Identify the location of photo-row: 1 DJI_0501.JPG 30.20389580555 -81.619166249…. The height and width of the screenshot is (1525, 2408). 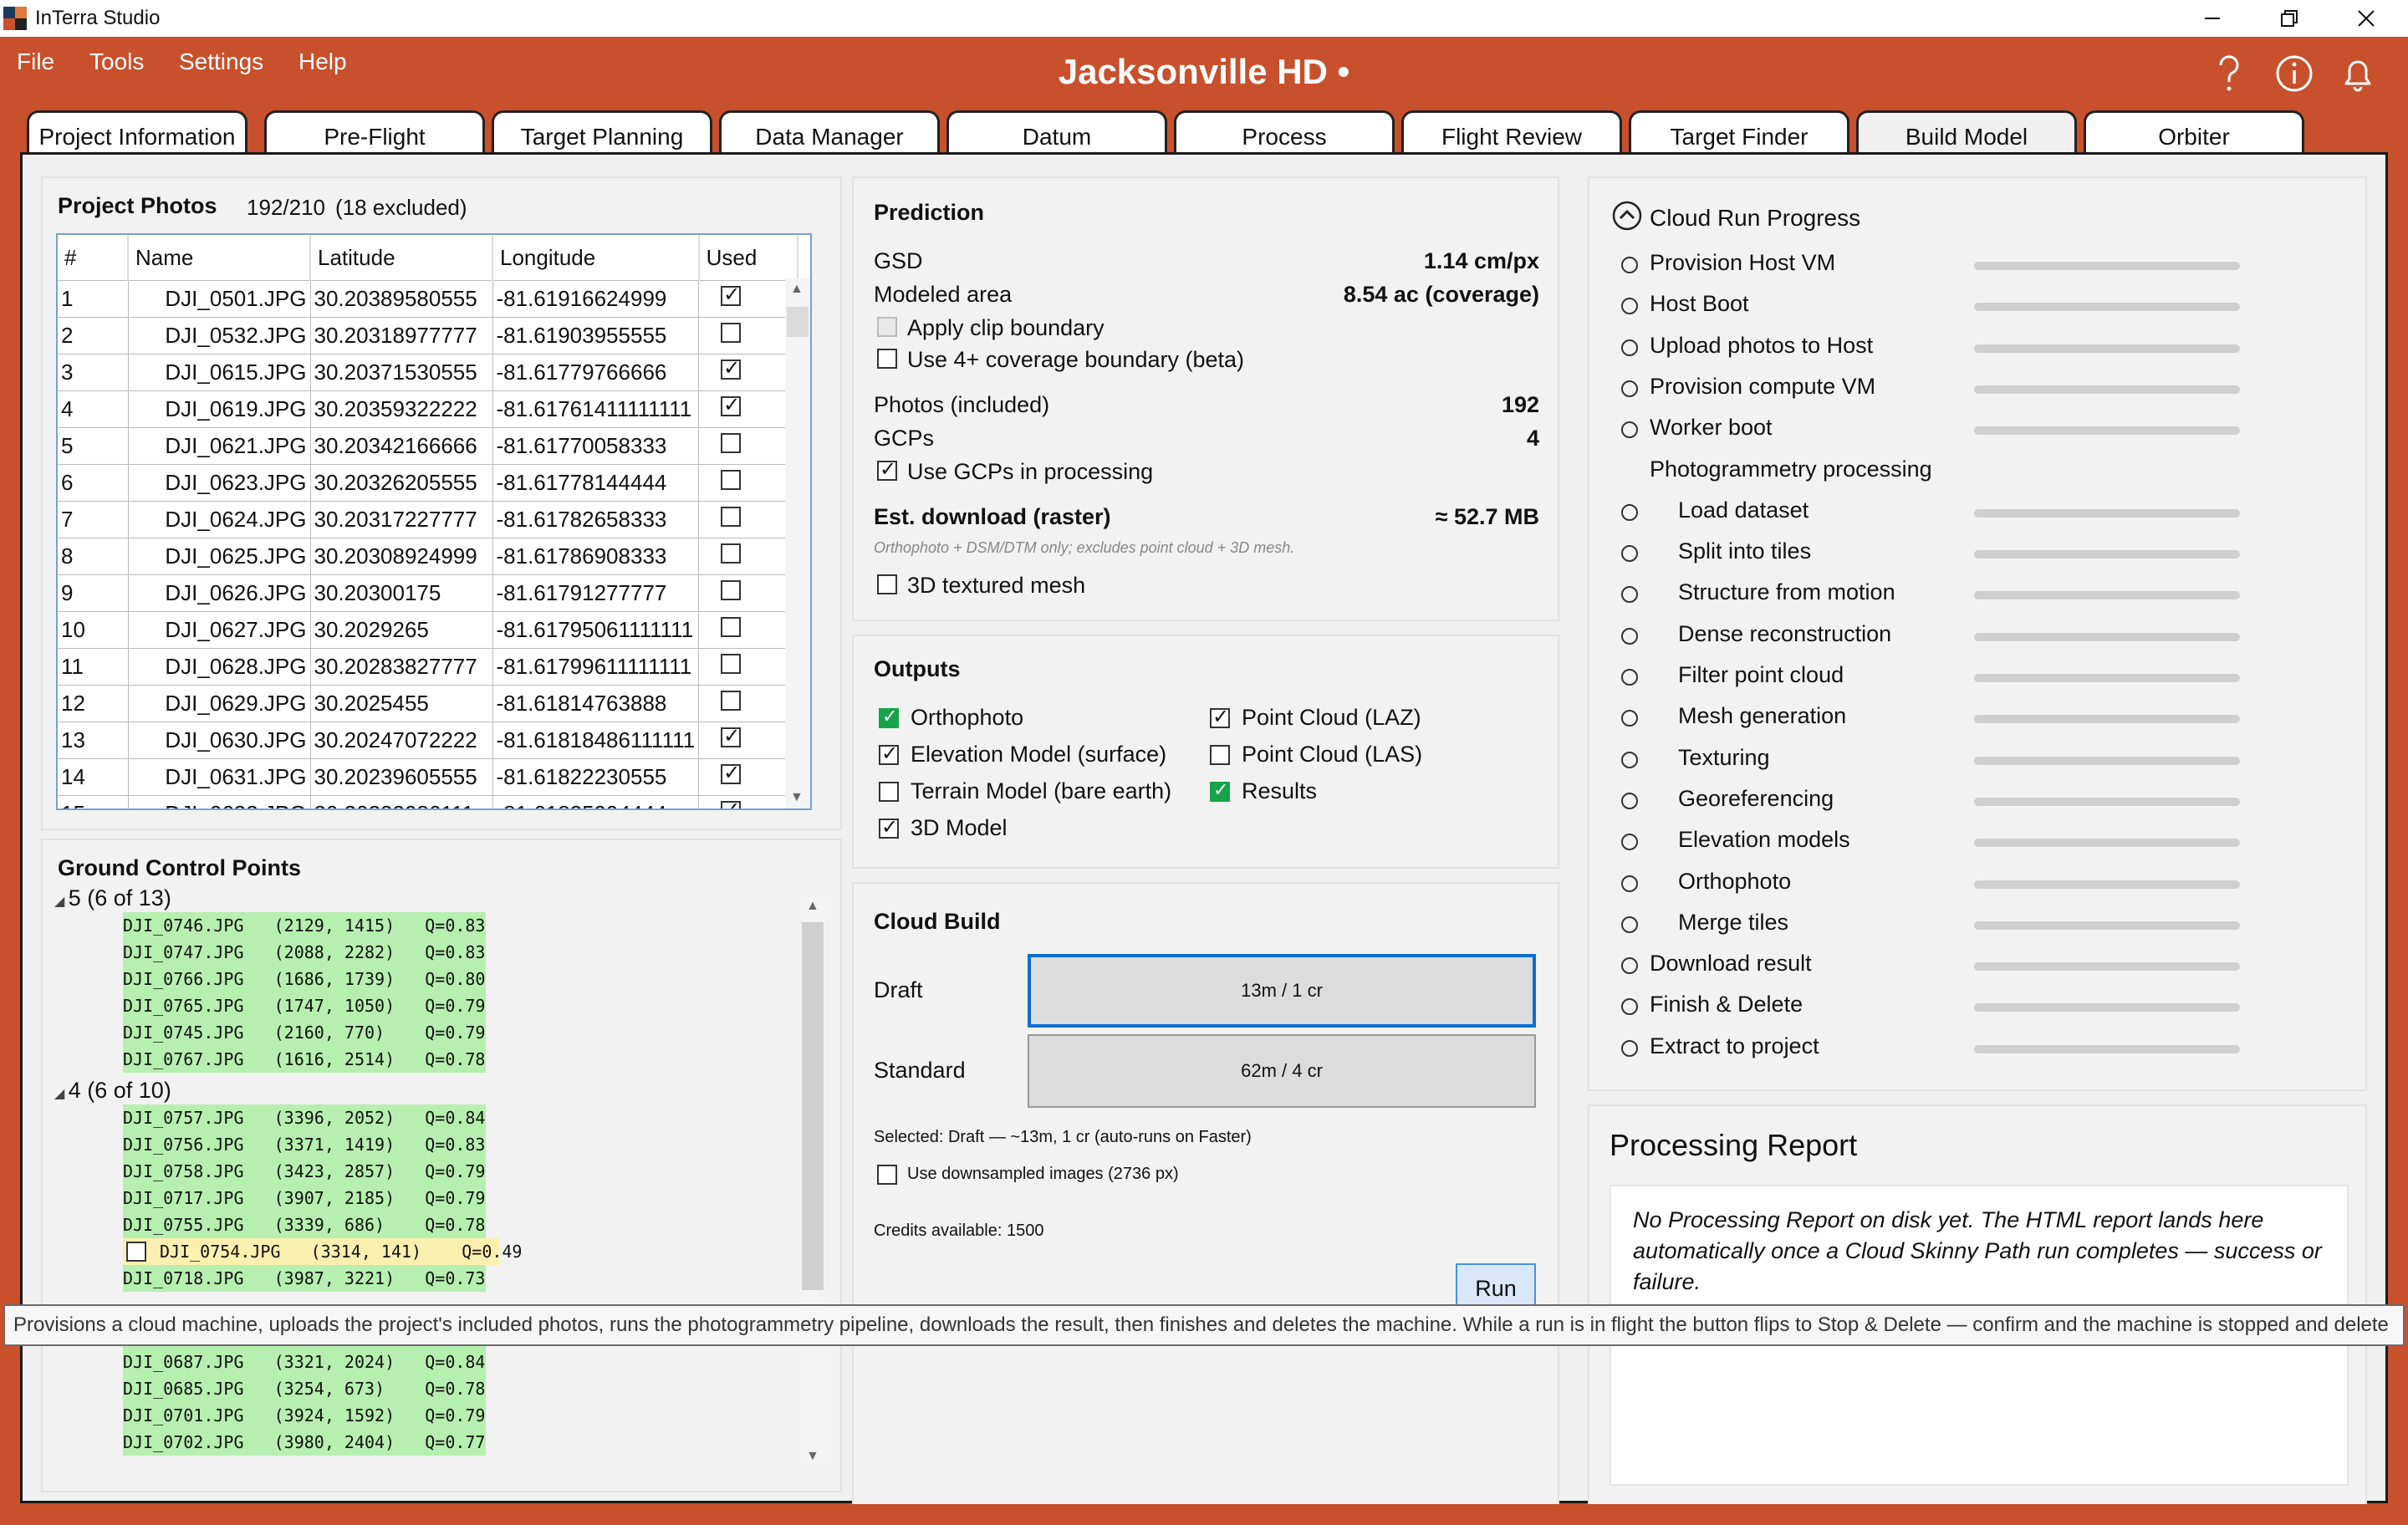
(428, 299).